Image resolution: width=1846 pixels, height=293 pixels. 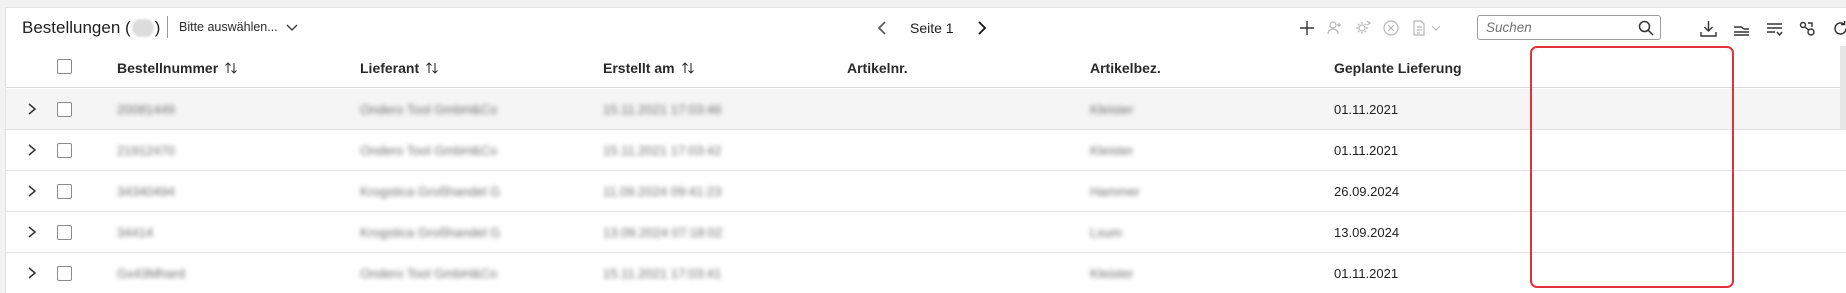 I want to click on assign-user-button, so click(x=1335, y=28).